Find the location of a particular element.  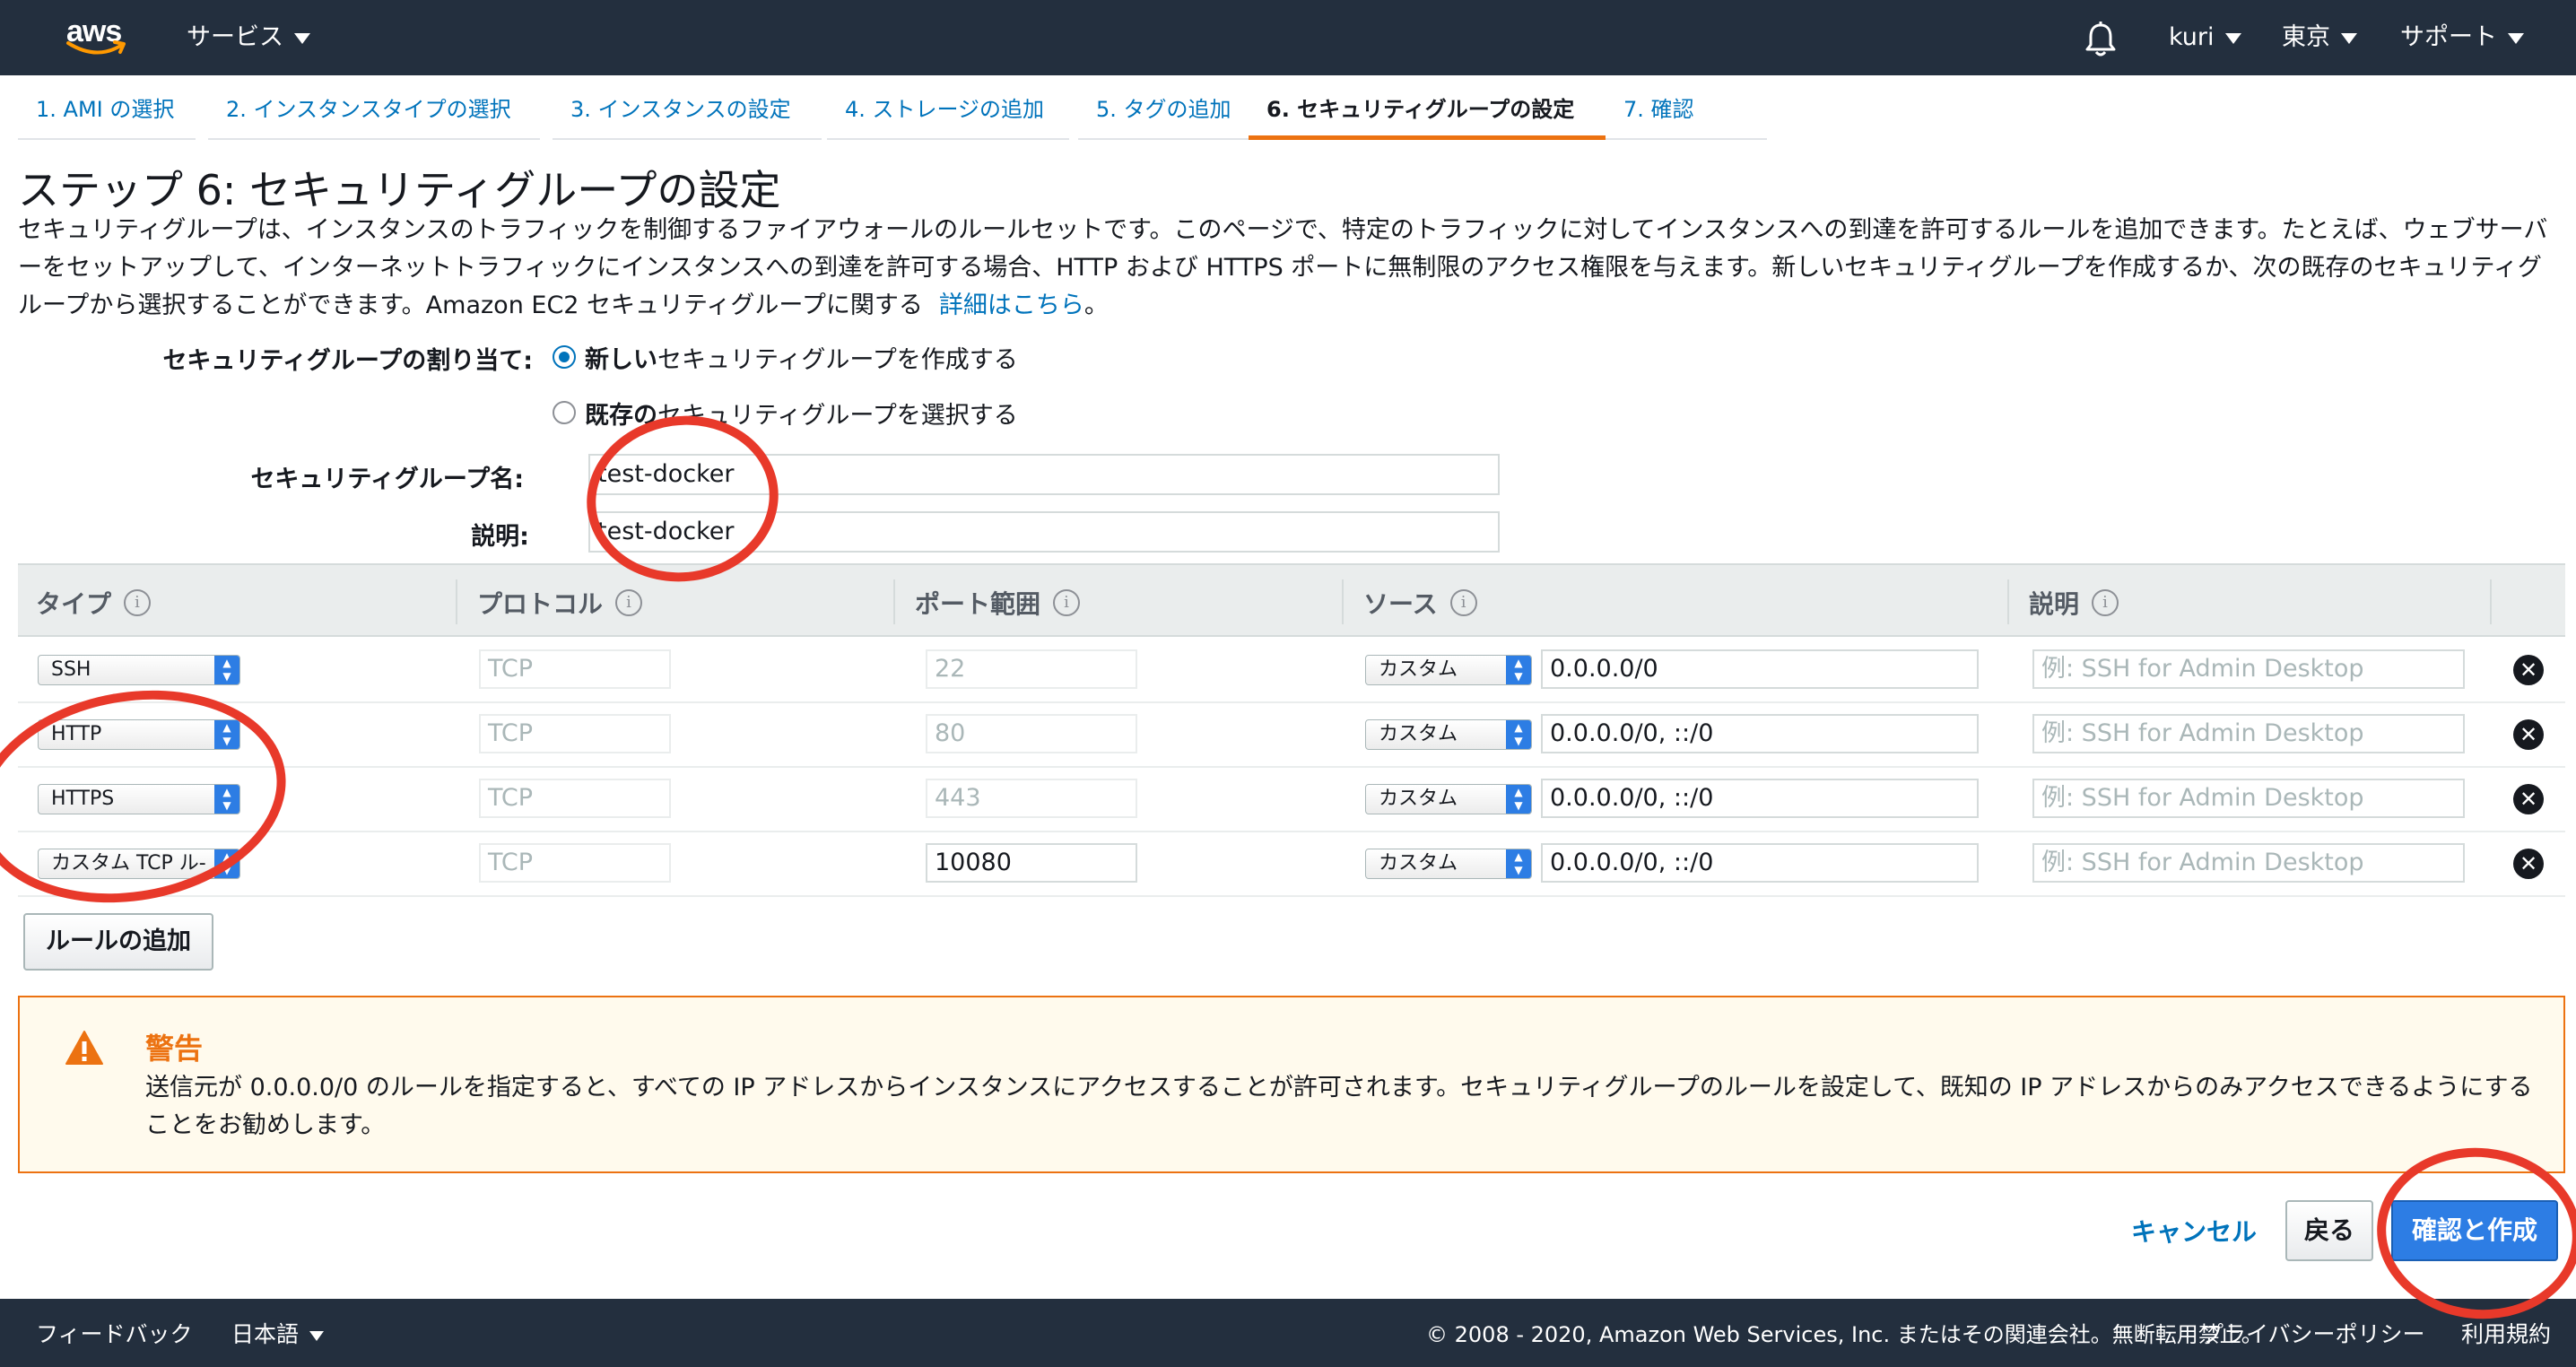

support-label: サポート is located at coordinates (2448, 37).